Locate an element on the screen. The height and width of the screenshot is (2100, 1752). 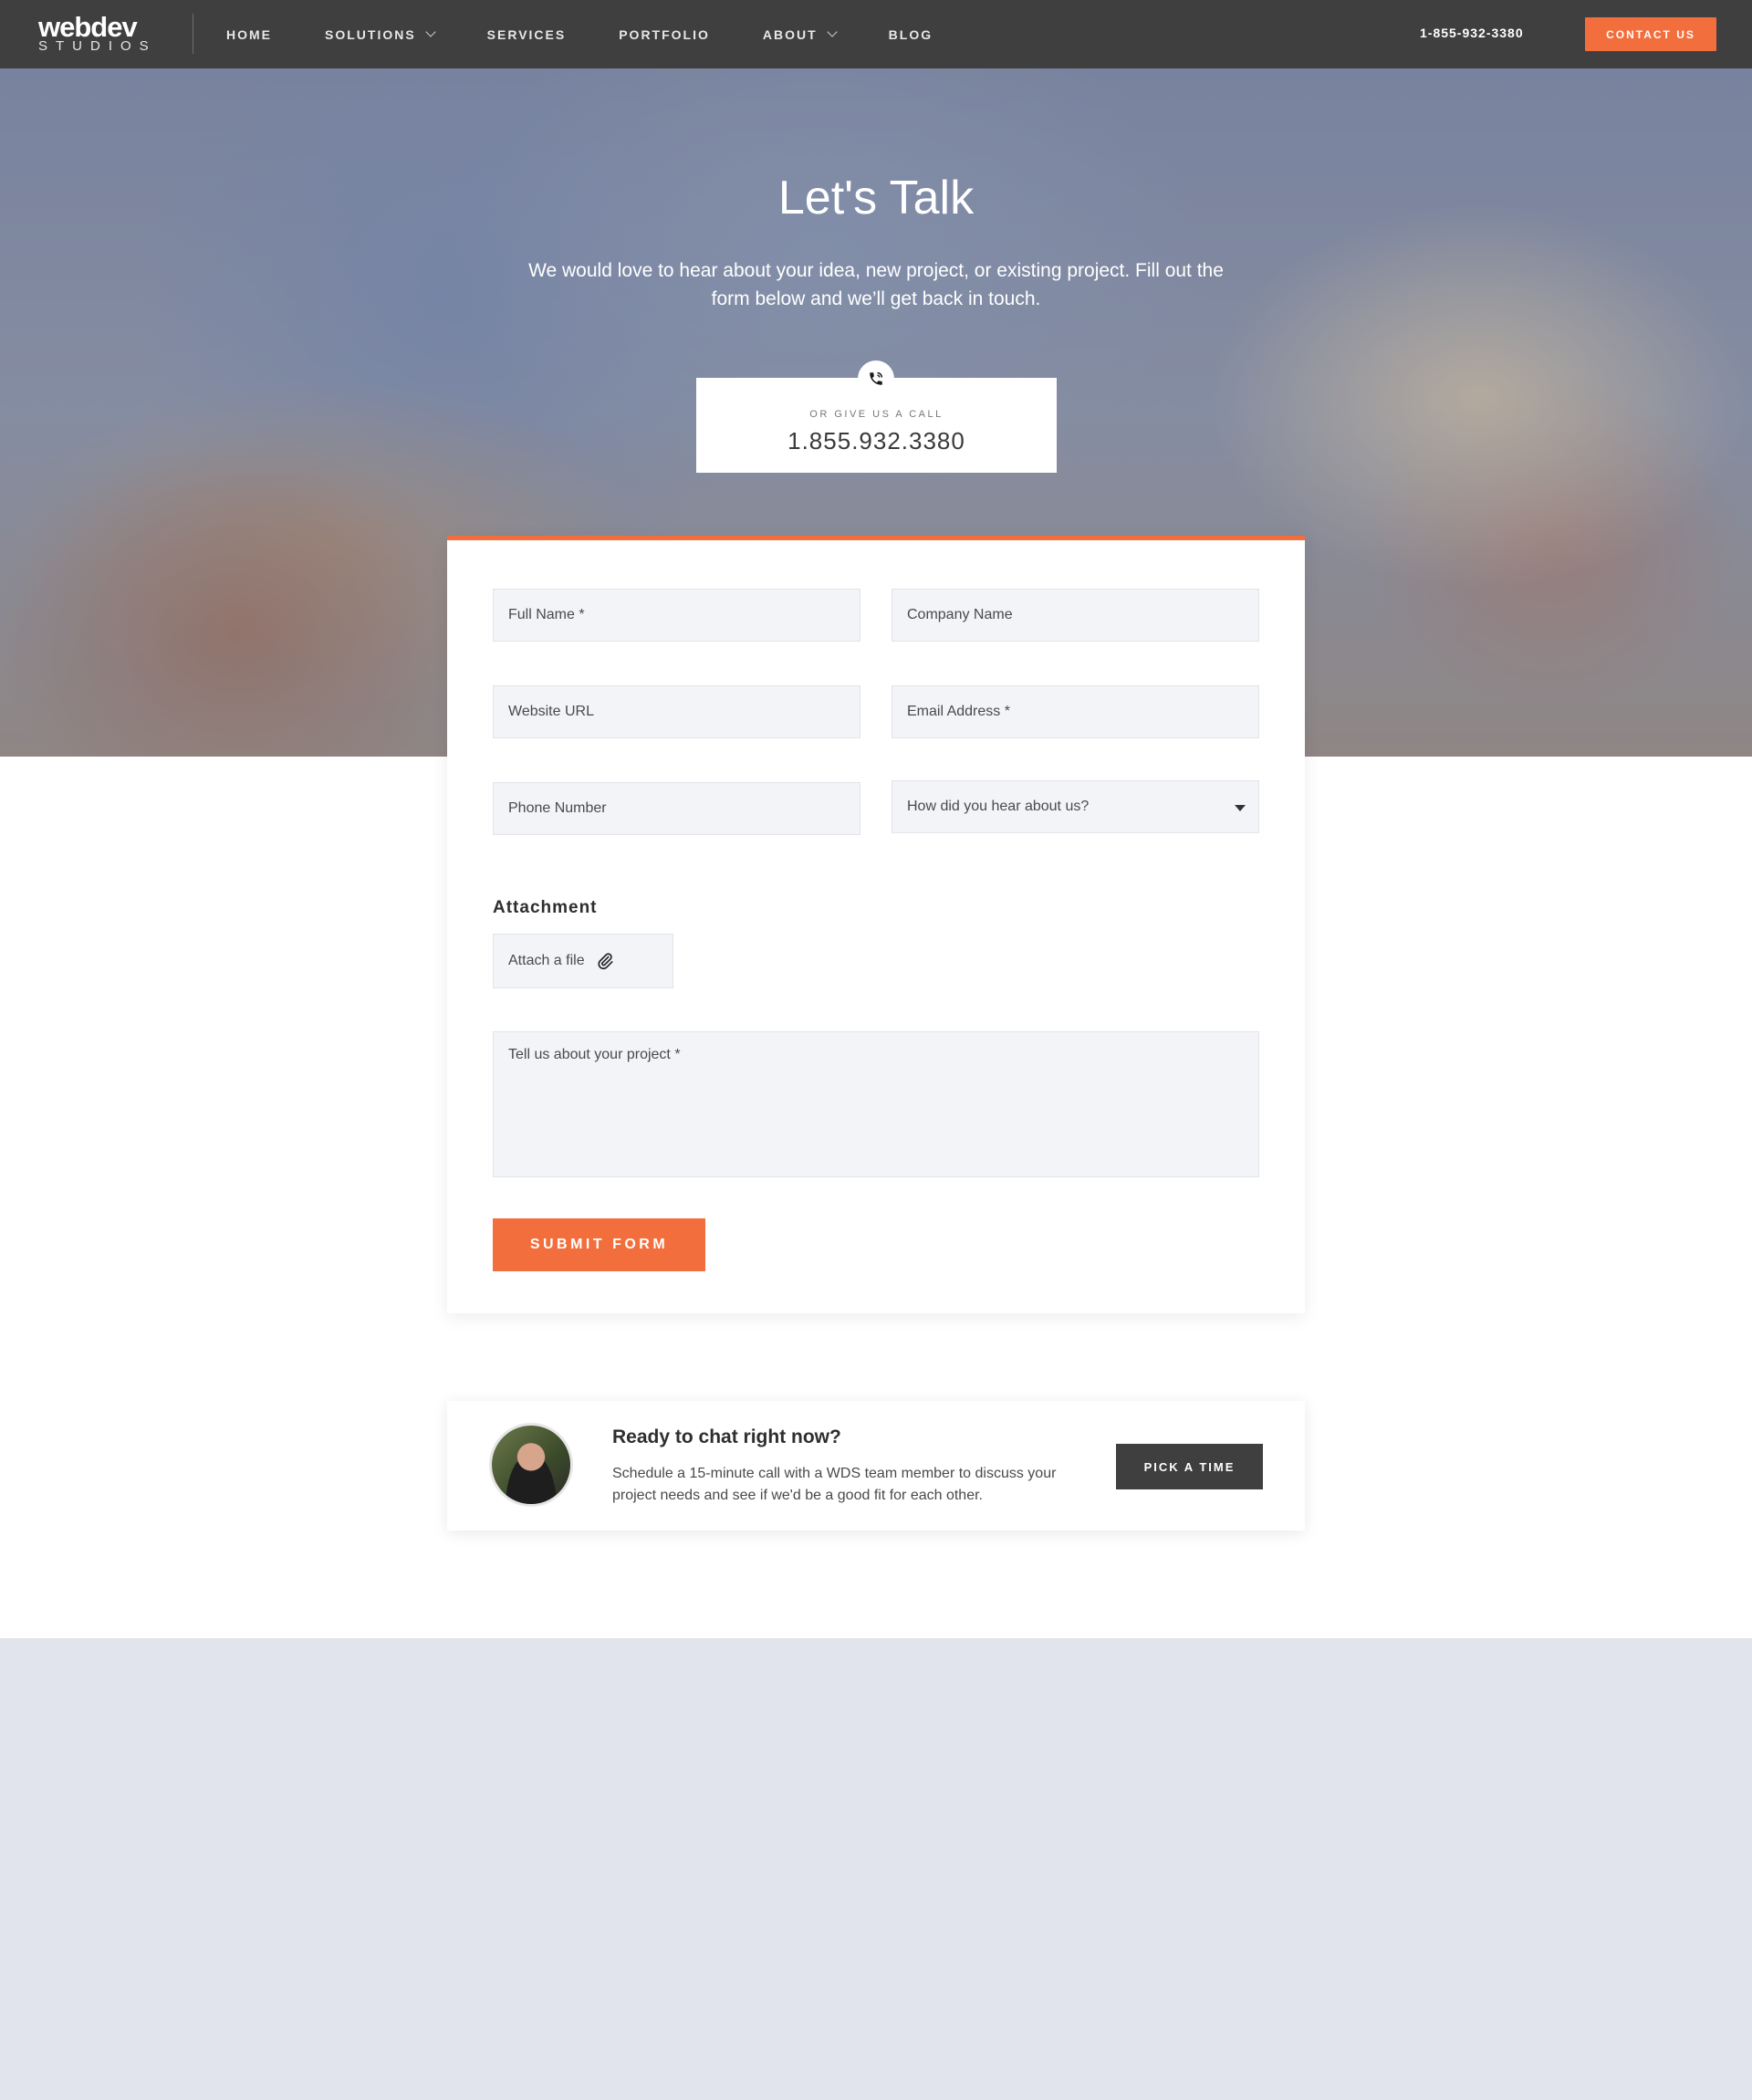
company-name-field: Company Name is located at coordinates (1075, 615).